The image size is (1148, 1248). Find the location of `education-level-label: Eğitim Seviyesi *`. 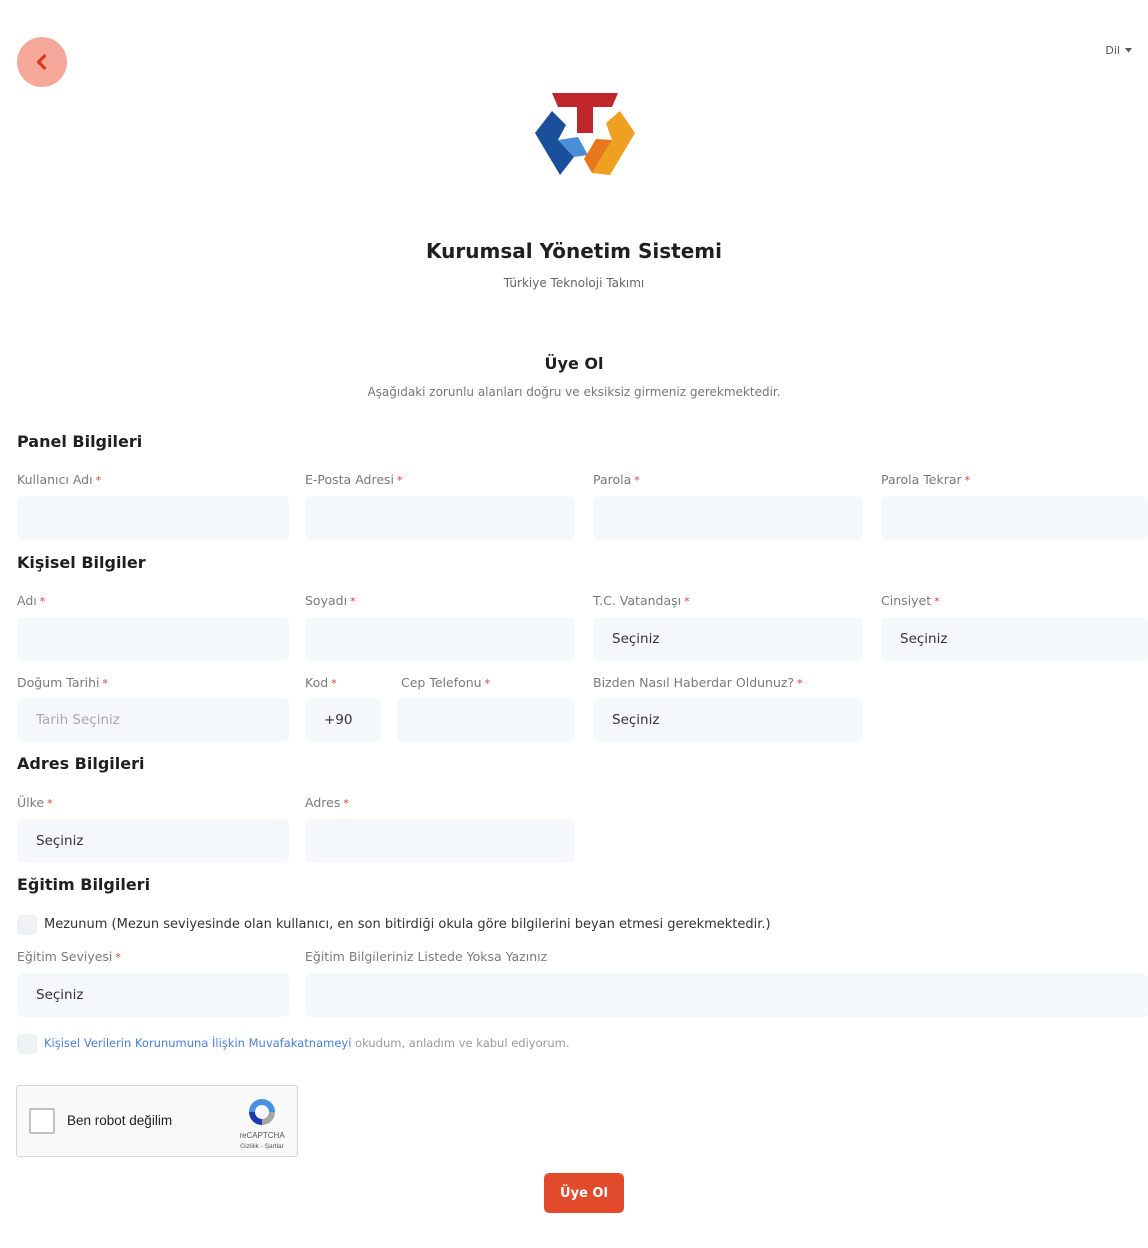

education-level-label: Eğitim Seviyesi * is located at coordinates (69, 956).